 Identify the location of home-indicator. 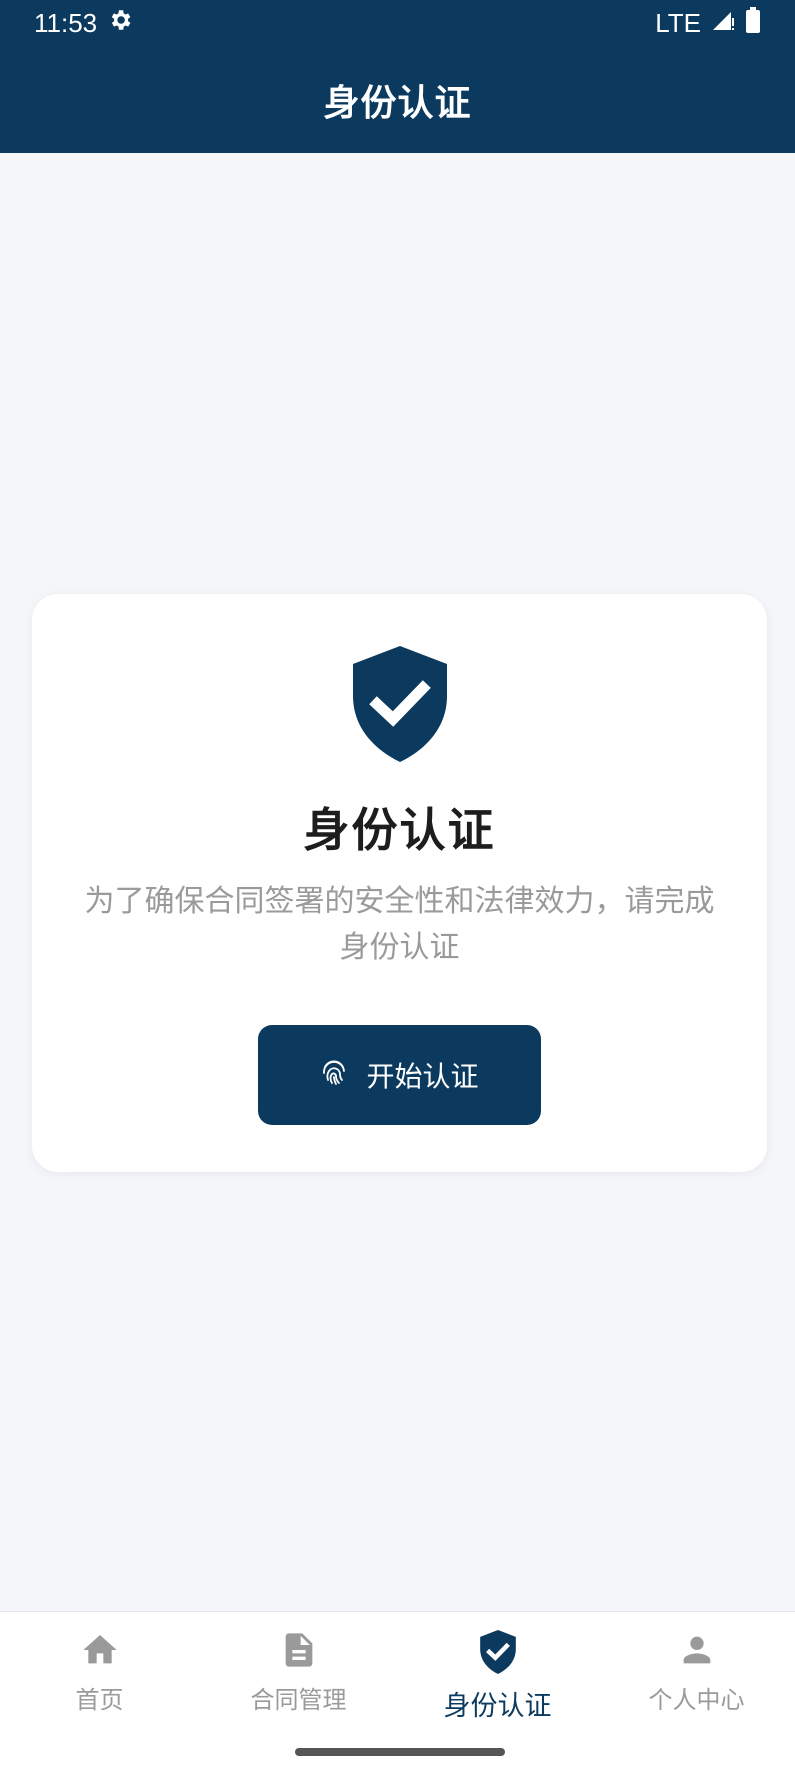
(400, 1752).